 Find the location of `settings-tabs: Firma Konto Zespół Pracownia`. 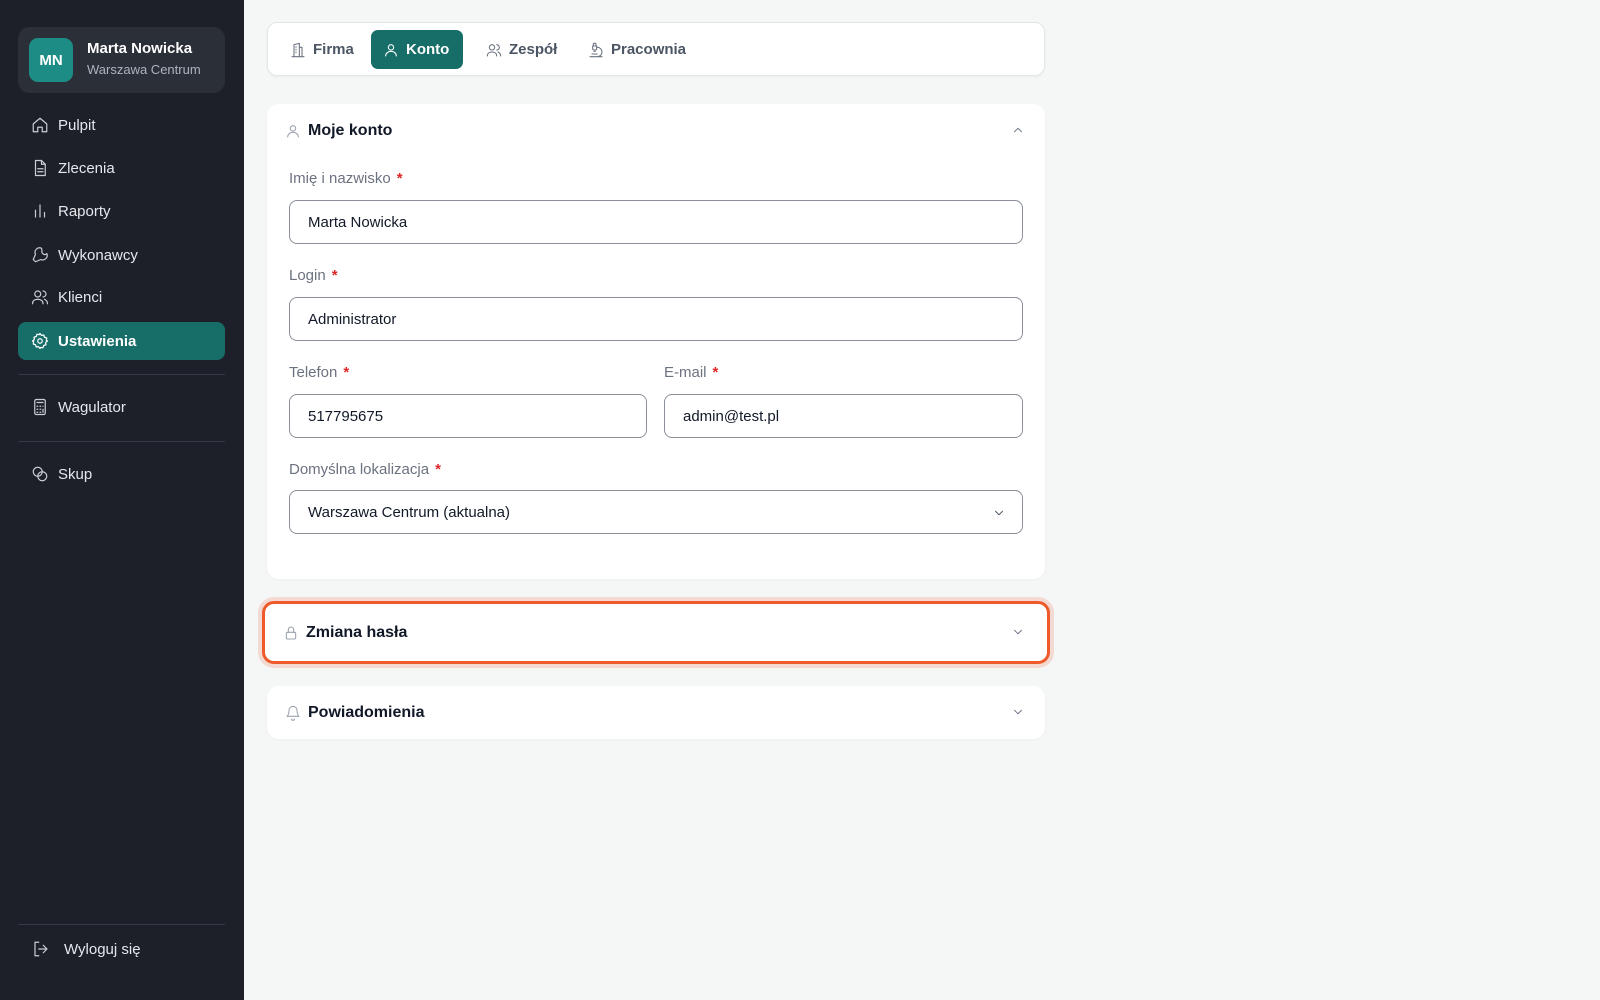

settings-tabs: Firma Konto Zespół Pracownia is located at coordinates (656, 49).